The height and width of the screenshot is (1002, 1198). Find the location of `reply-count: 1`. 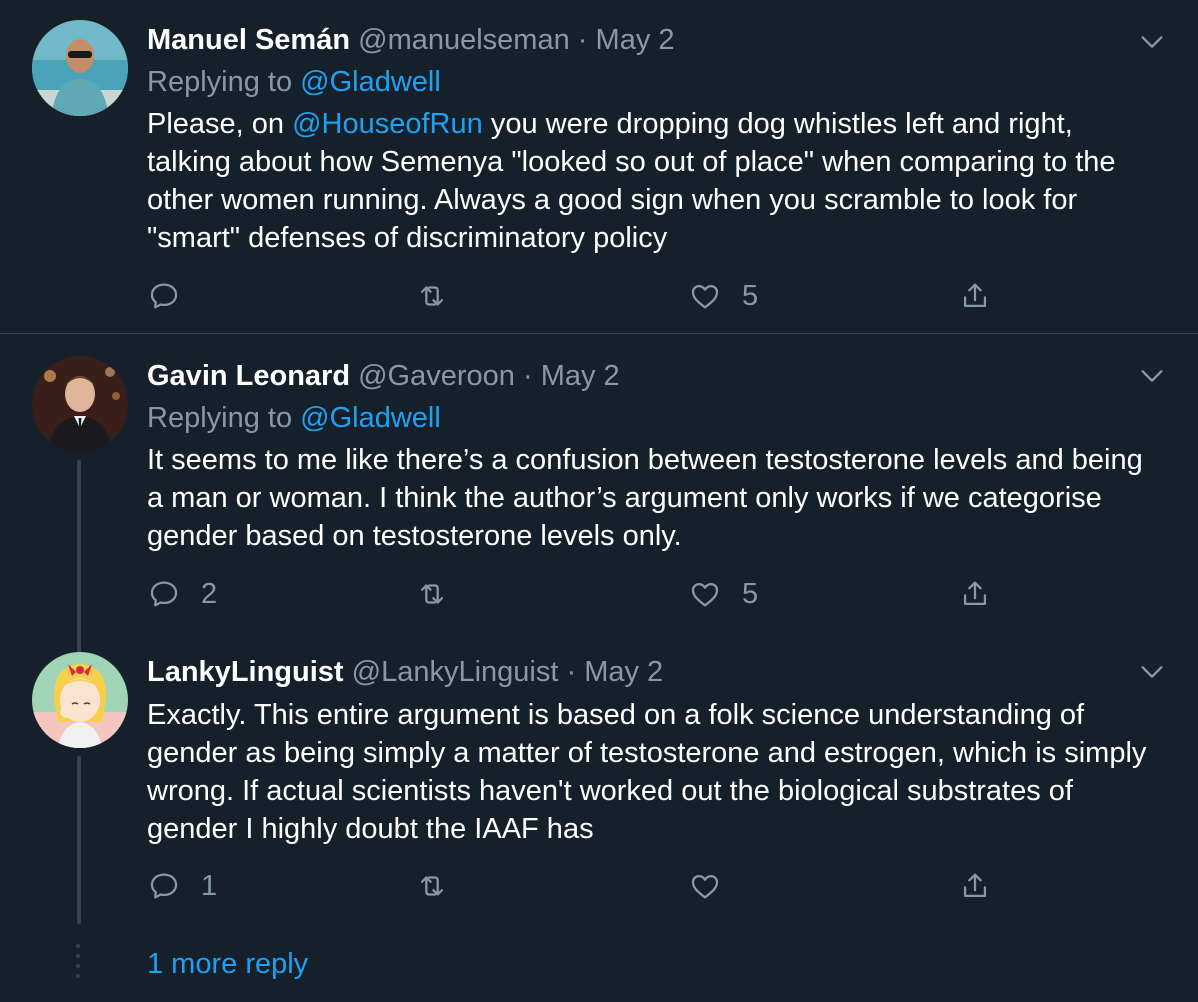

reply-count: 1 is located at coordinates (209, 885).